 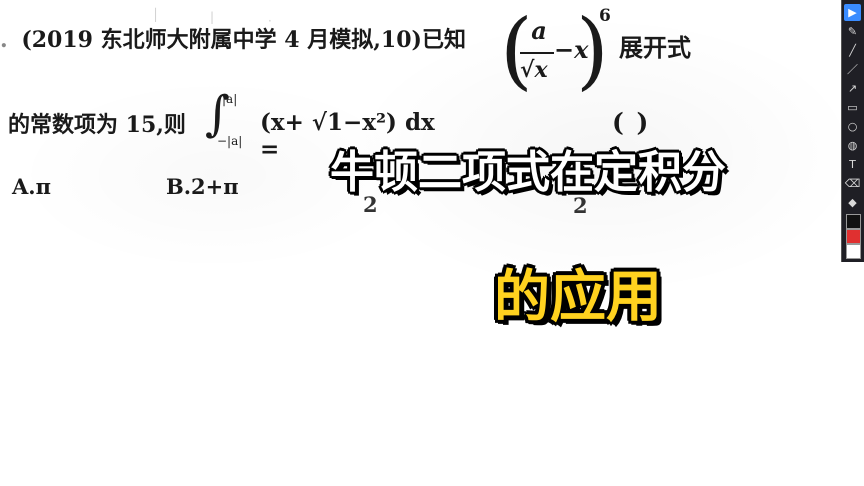 What do you see at coordinates (4, 40) in the screenshot?
I see `problem-number-prefix: .` at bounding box center [4, 40].